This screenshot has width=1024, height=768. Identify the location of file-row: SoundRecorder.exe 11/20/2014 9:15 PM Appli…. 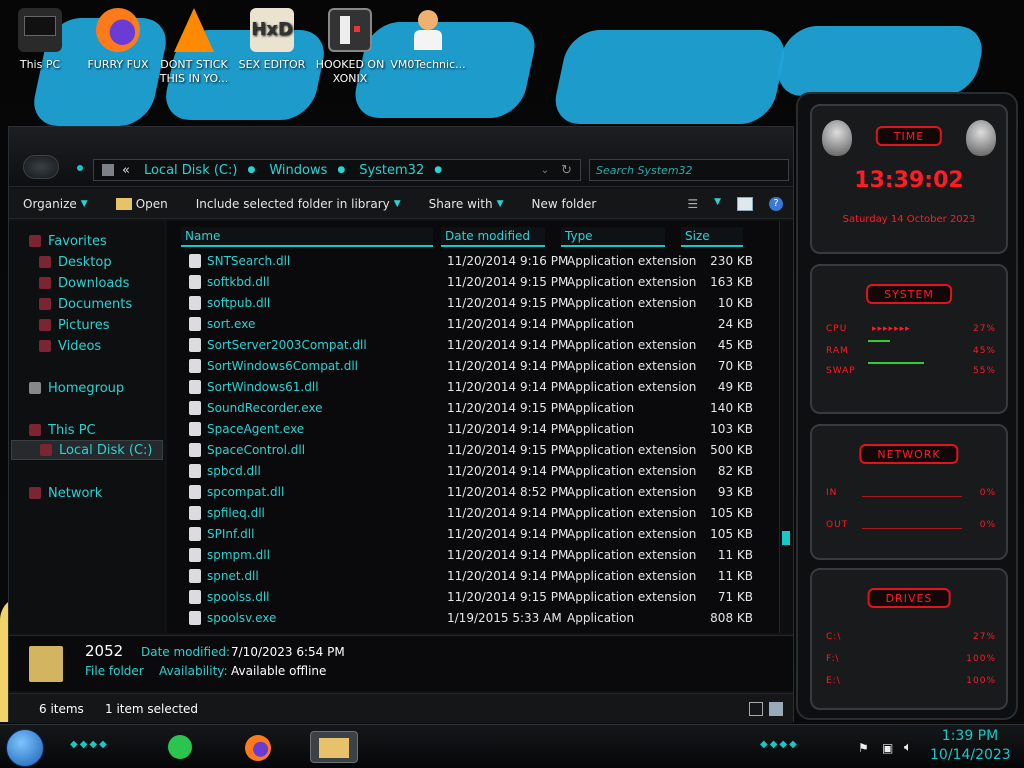
(473, 408).